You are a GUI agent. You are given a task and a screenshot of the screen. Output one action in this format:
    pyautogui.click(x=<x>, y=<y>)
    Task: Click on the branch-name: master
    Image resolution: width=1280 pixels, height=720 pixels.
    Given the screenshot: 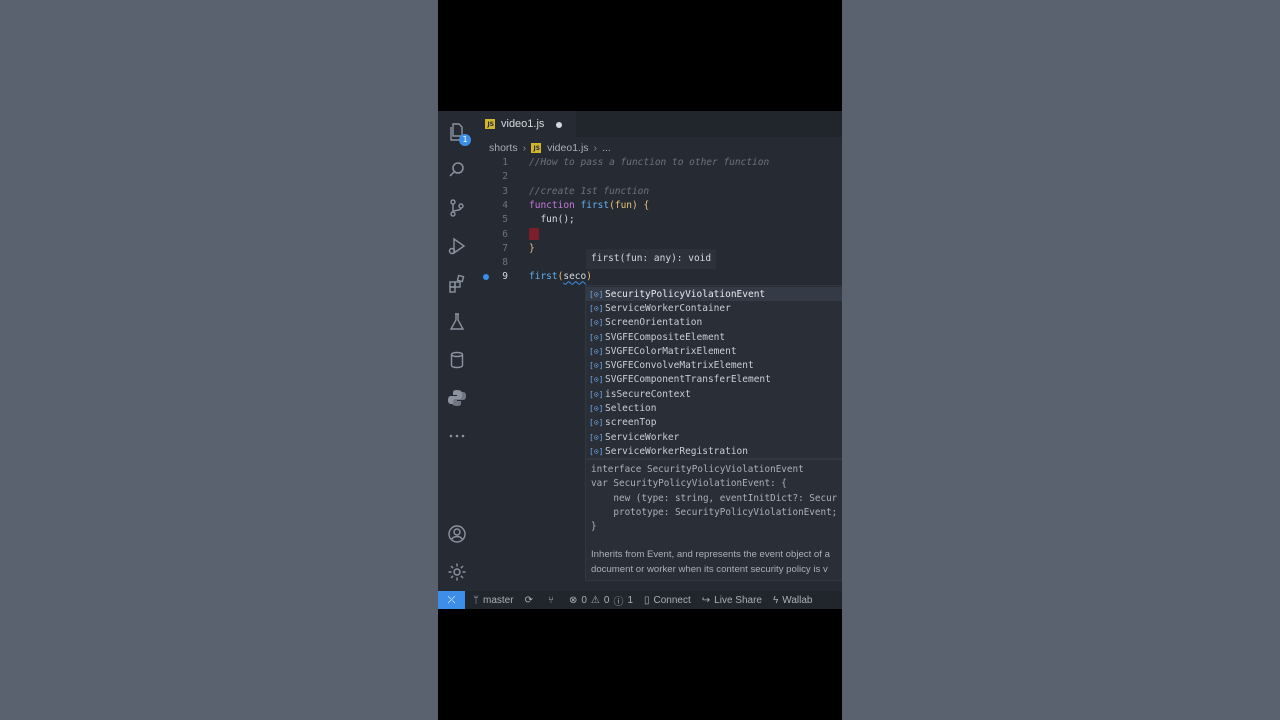 What is the action you would take?
    pyautogui.click(x=498, y=600)
    